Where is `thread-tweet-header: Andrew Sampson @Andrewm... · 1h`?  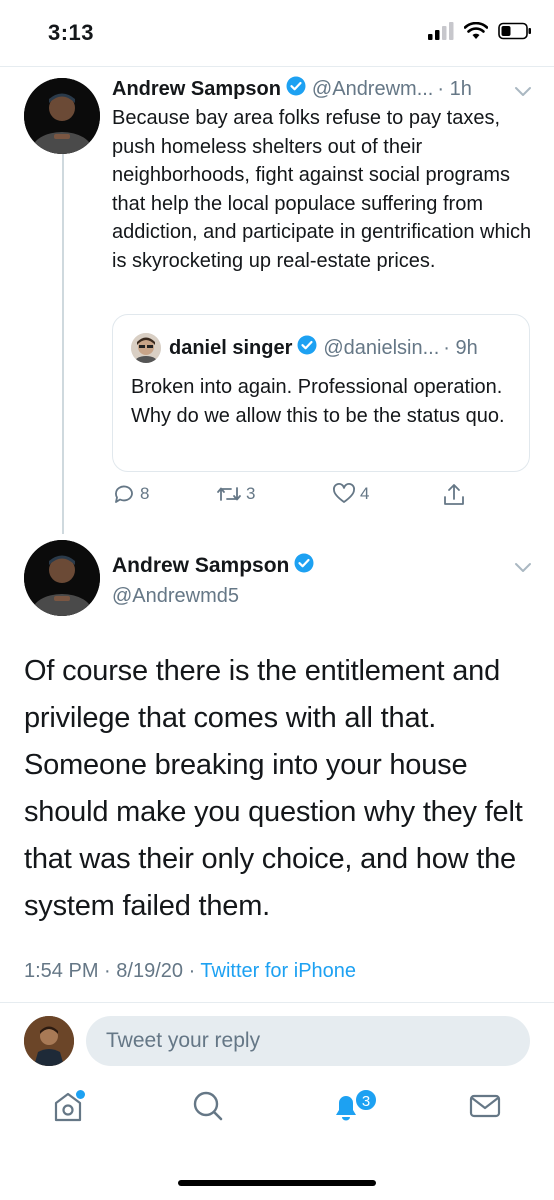
thread-tweet-header: Andrew Sampson @Andrewm... · 1h is located at coordinates (292, 89).